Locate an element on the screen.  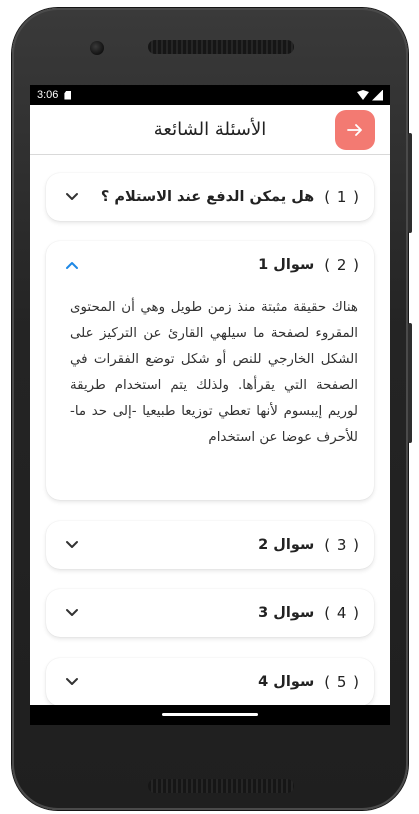
sd-card-icon is located at coordinates (68, 95).